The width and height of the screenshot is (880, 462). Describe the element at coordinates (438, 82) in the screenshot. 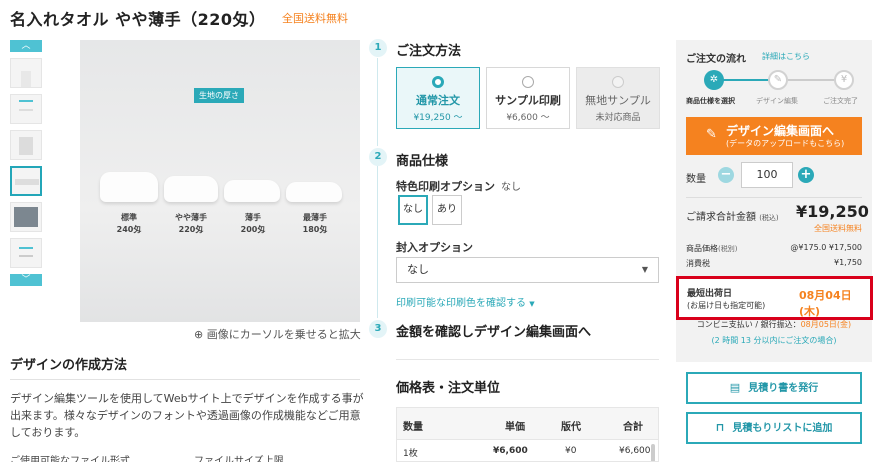

I see `radio-selected-icon` at that location.